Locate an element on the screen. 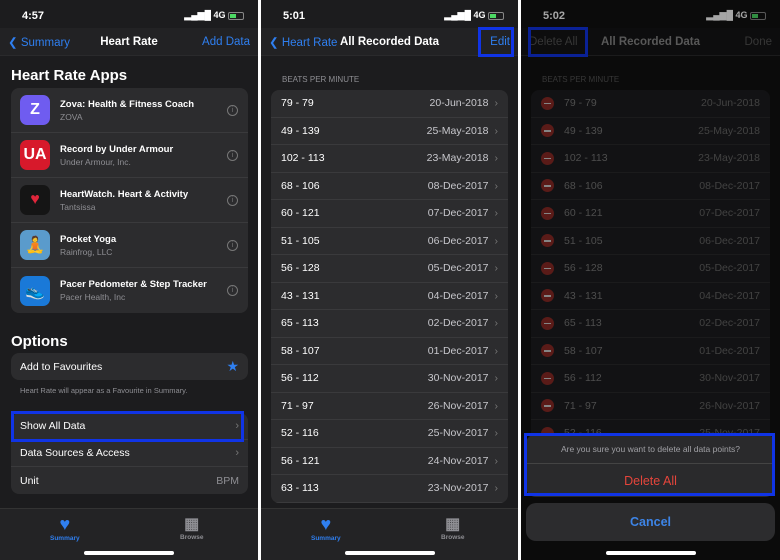 The width and height of the screenshot is (780, 560). app-icon: 👟 is located at coordinates (35, 290).